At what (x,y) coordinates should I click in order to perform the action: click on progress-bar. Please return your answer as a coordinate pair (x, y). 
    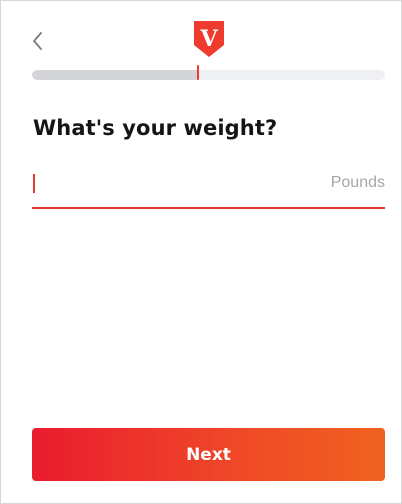
    Looking at the image, I should click on (208, 75).